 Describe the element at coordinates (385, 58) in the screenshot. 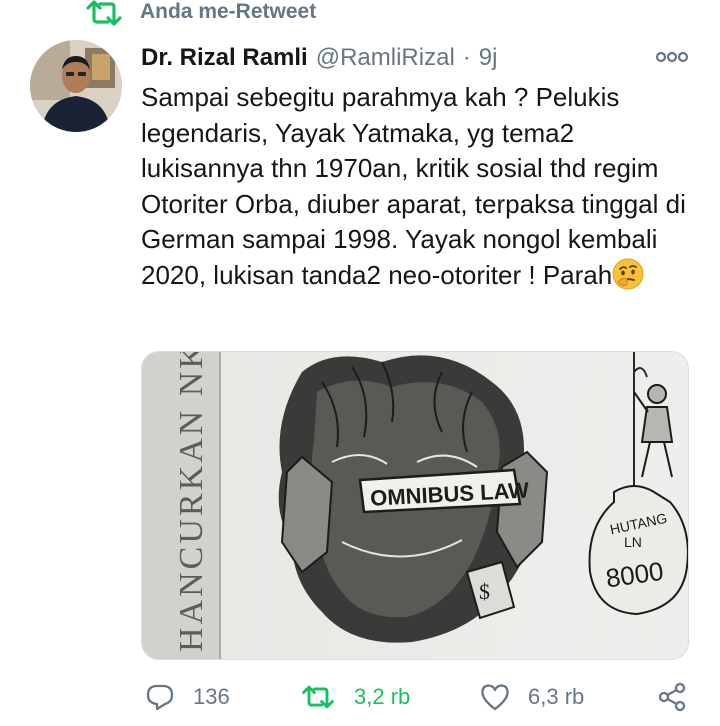

I see `author-handle: @RamliRizal` at that location.